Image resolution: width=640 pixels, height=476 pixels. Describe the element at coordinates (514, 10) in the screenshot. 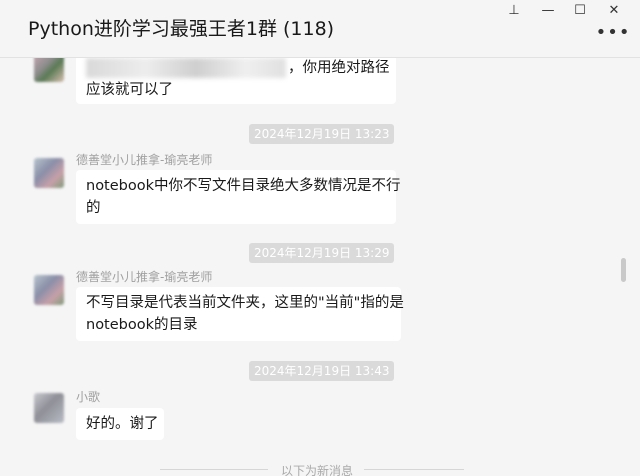

I see `pin-icon: ⊥` at that location.